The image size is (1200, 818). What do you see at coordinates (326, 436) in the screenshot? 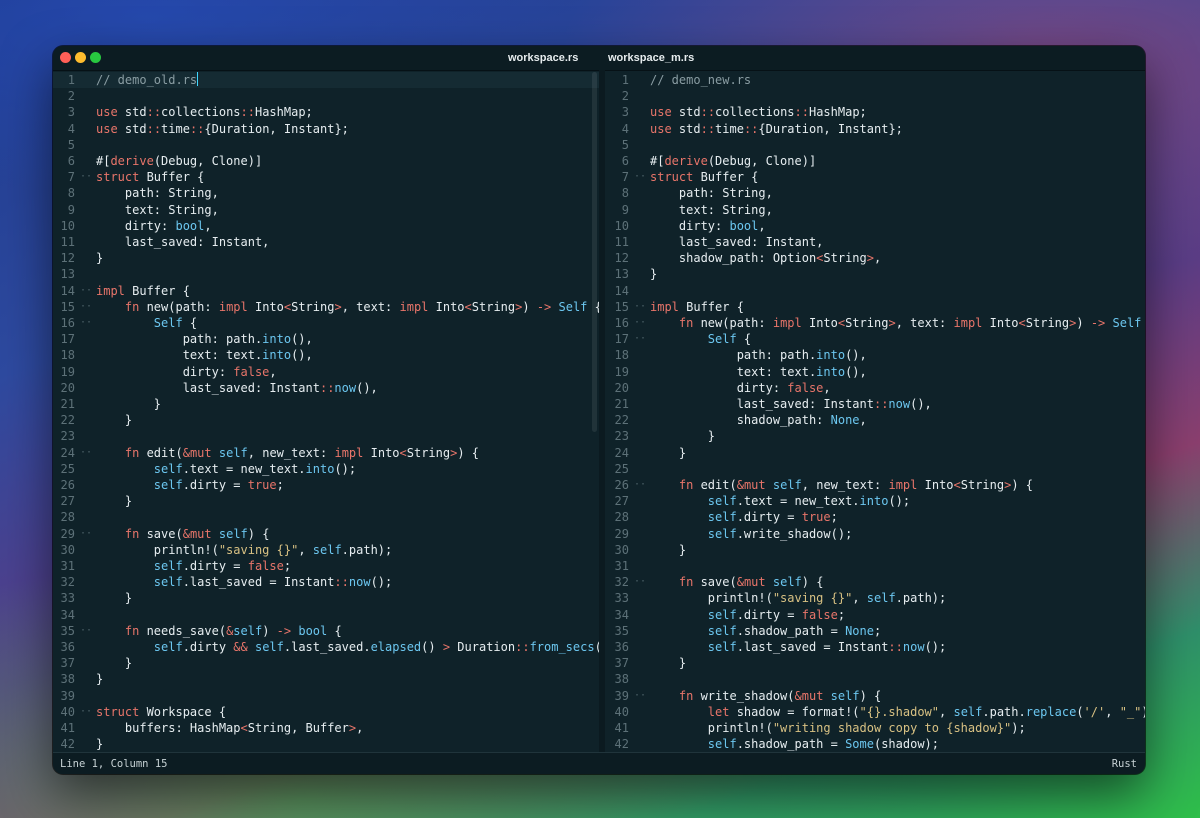
I see `left-code-line: 23` at bounding box center [326, 436].